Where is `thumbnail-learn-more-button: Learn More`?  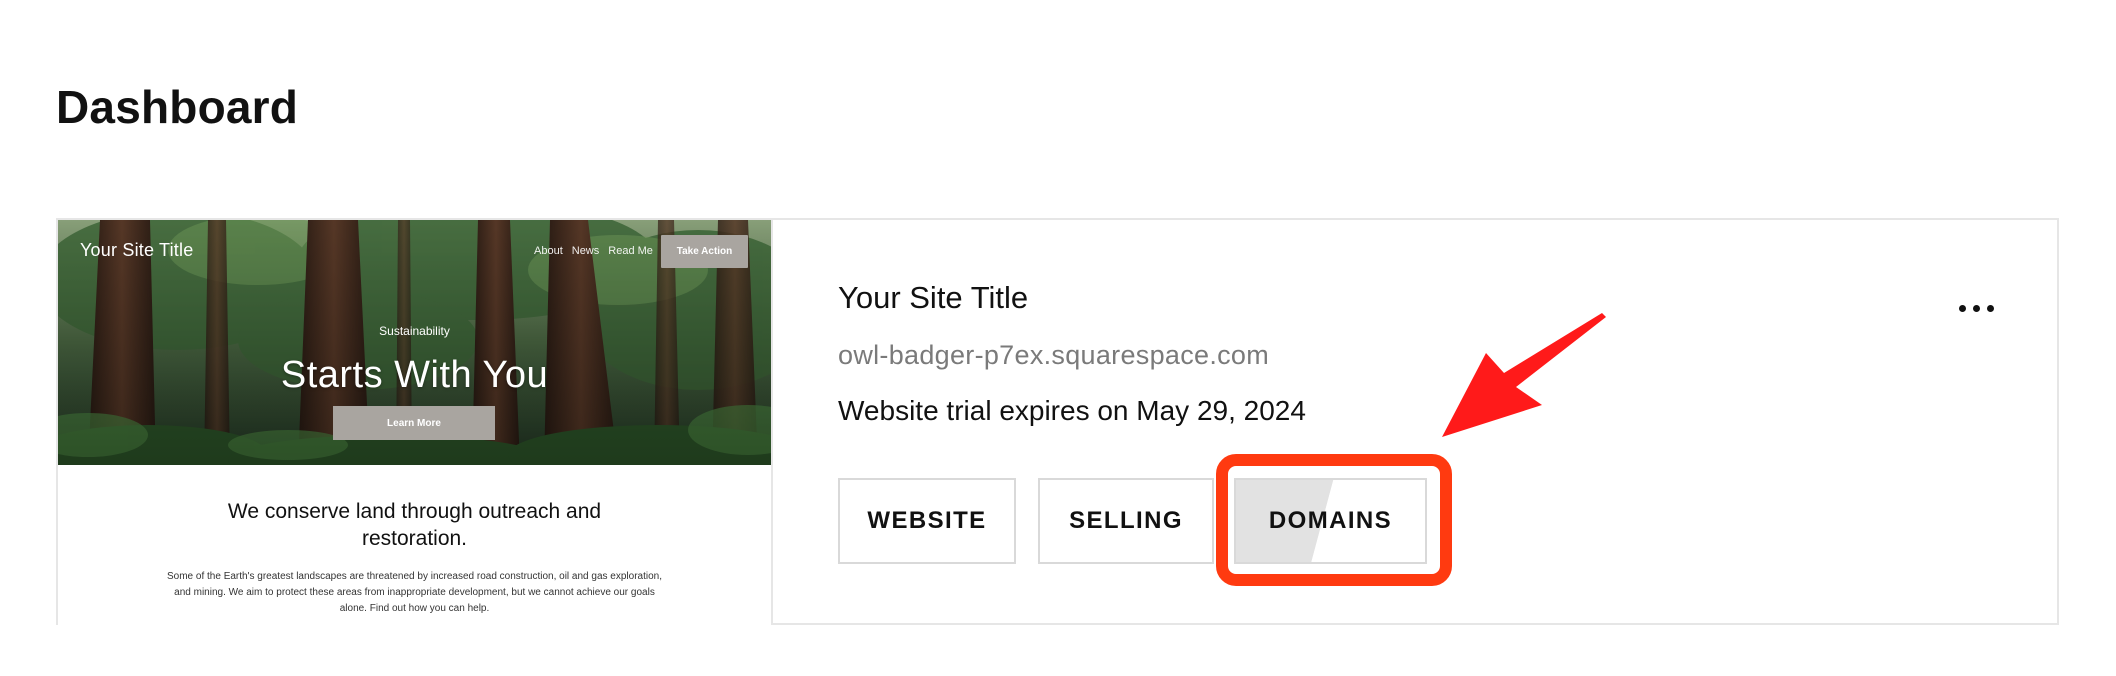 thumbnail-learn-more-button: Learn More is located at coordinates (414, 423).